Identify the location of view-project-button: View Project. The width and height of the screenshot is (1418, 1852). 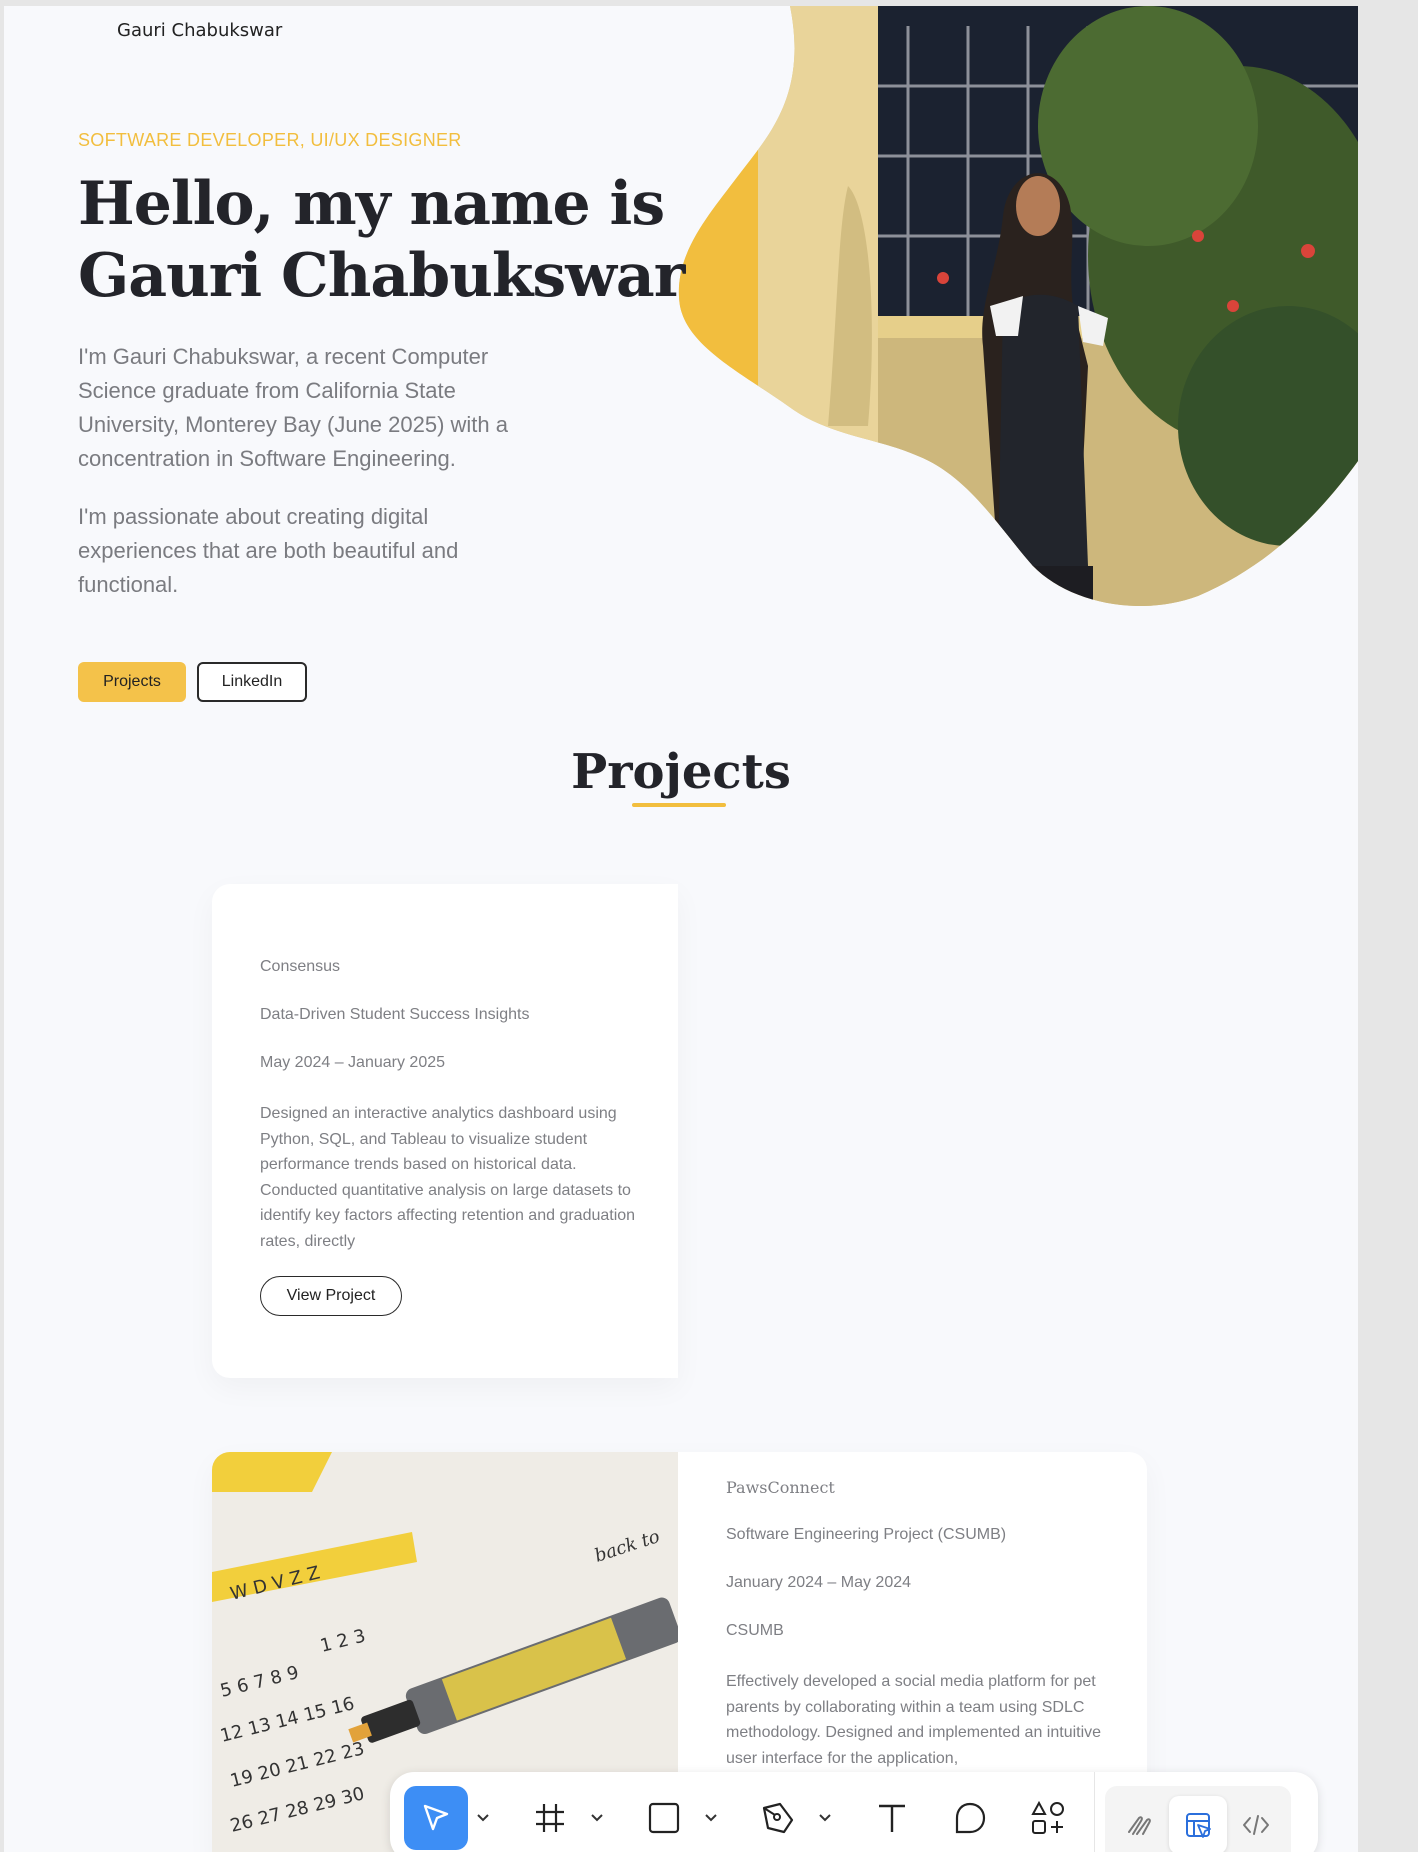
(331, 1296).